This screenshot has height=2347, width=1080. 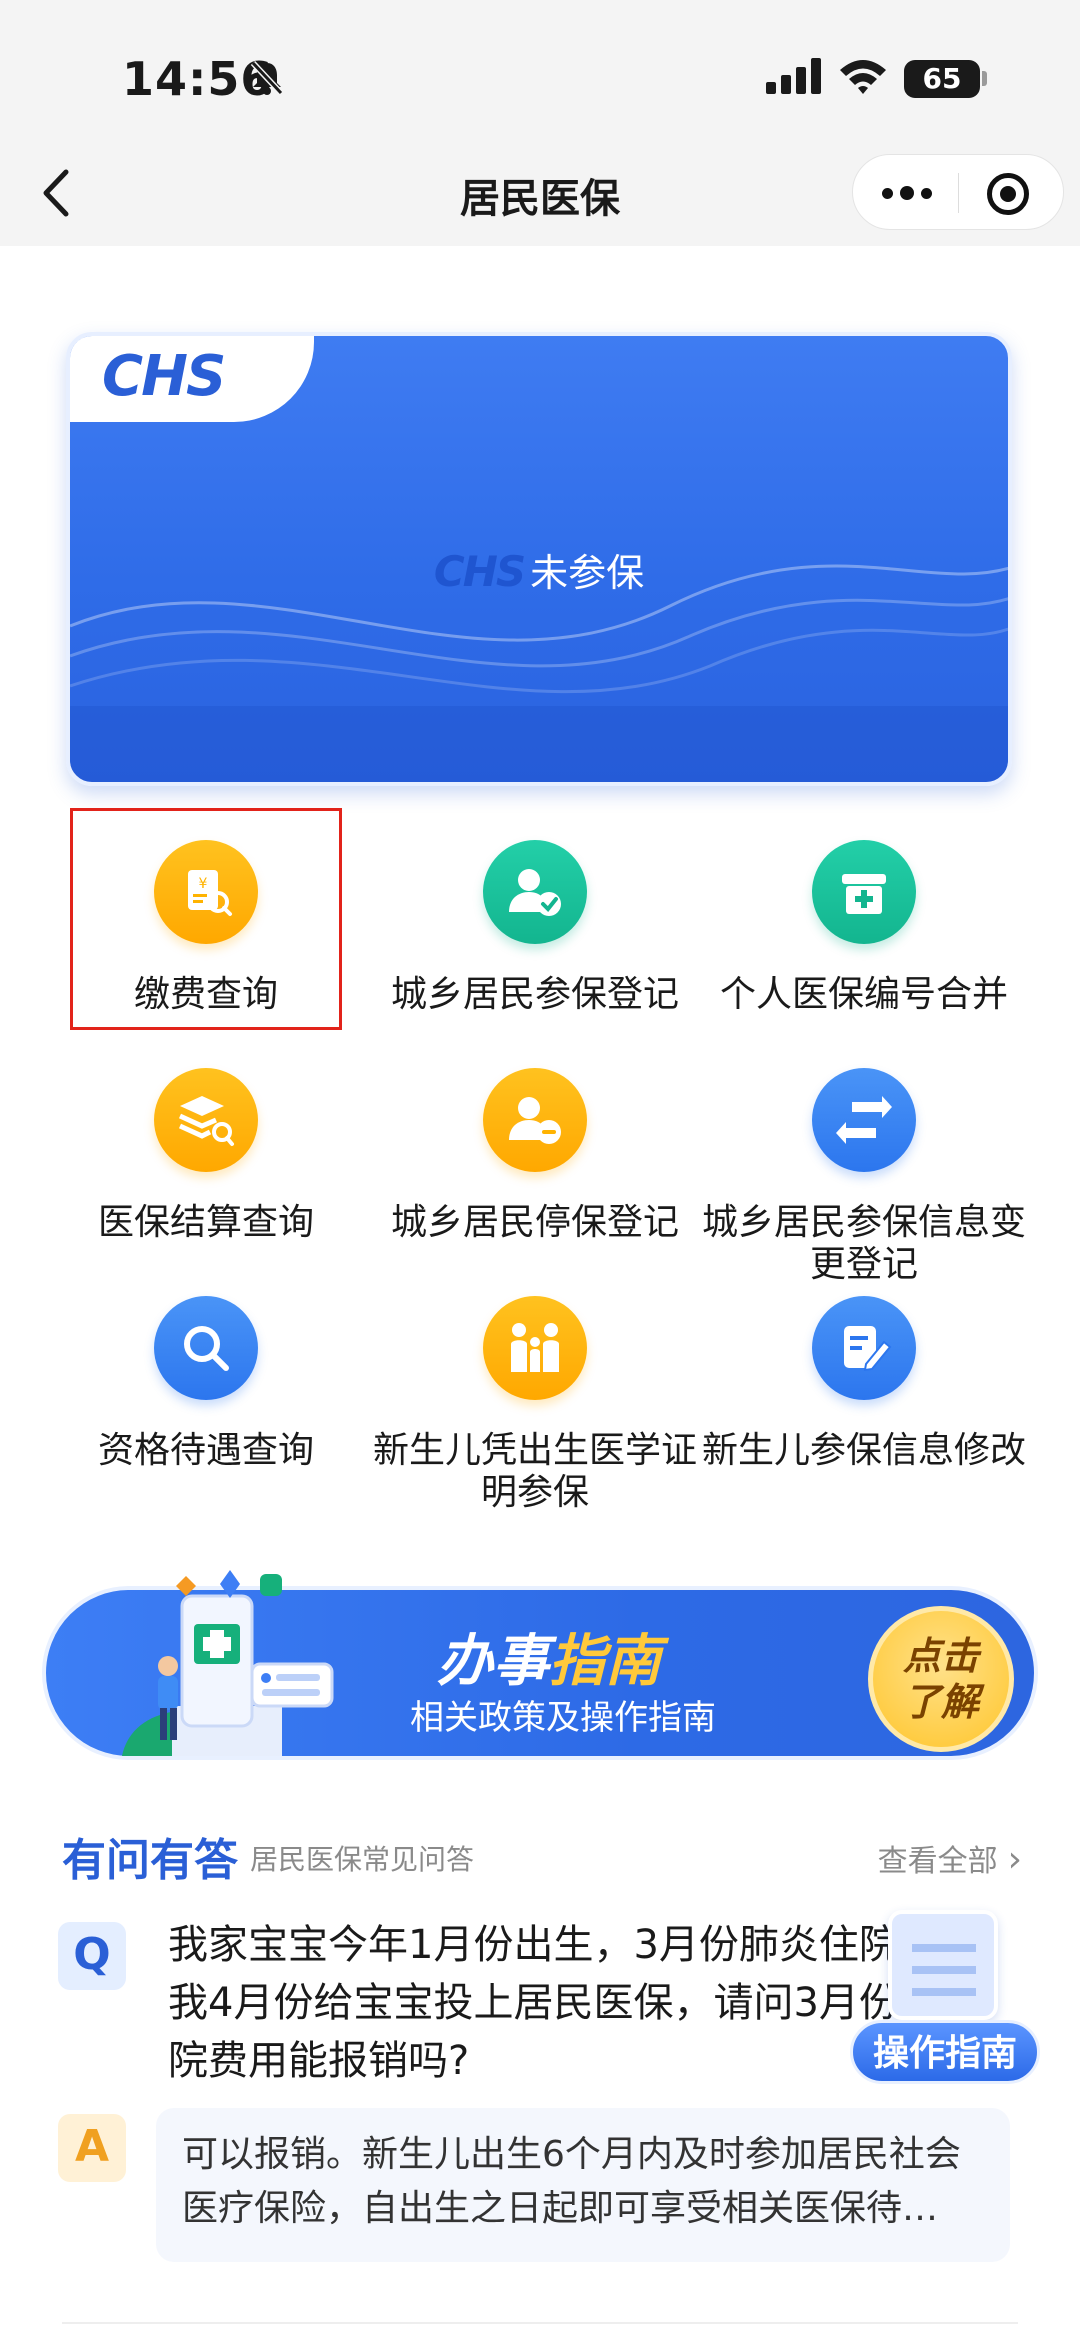 I want to click on more-options-icon, so click(x=907, y=193).